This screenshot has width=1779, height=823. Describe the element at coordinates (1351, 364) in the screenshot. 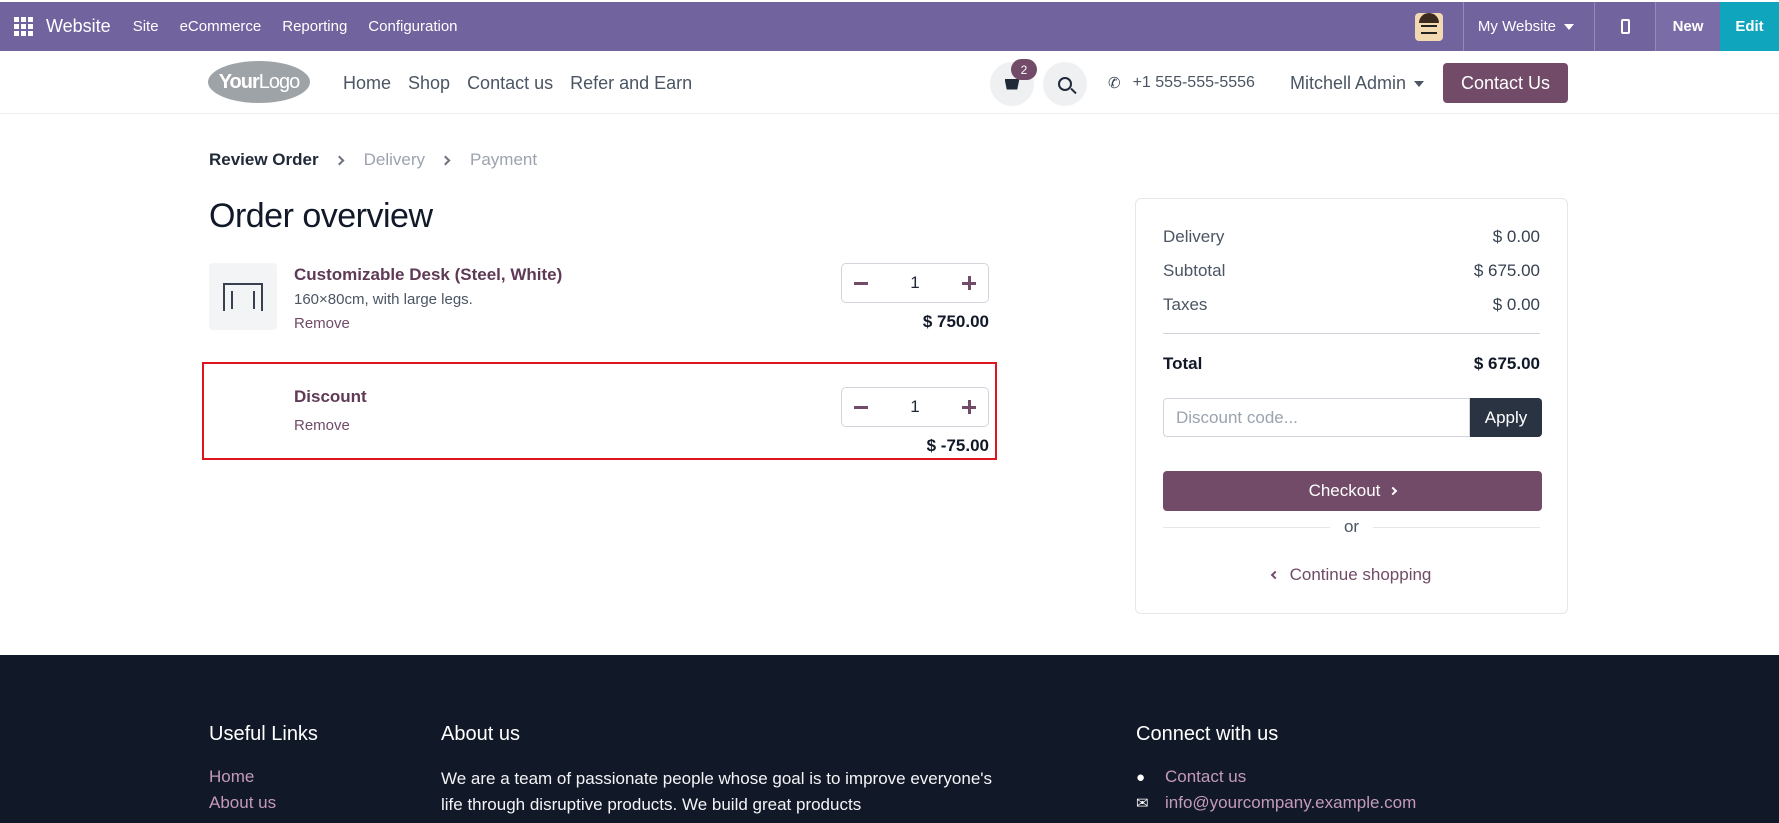

I see `summary-total-row: Total $ 675.00` at that location.